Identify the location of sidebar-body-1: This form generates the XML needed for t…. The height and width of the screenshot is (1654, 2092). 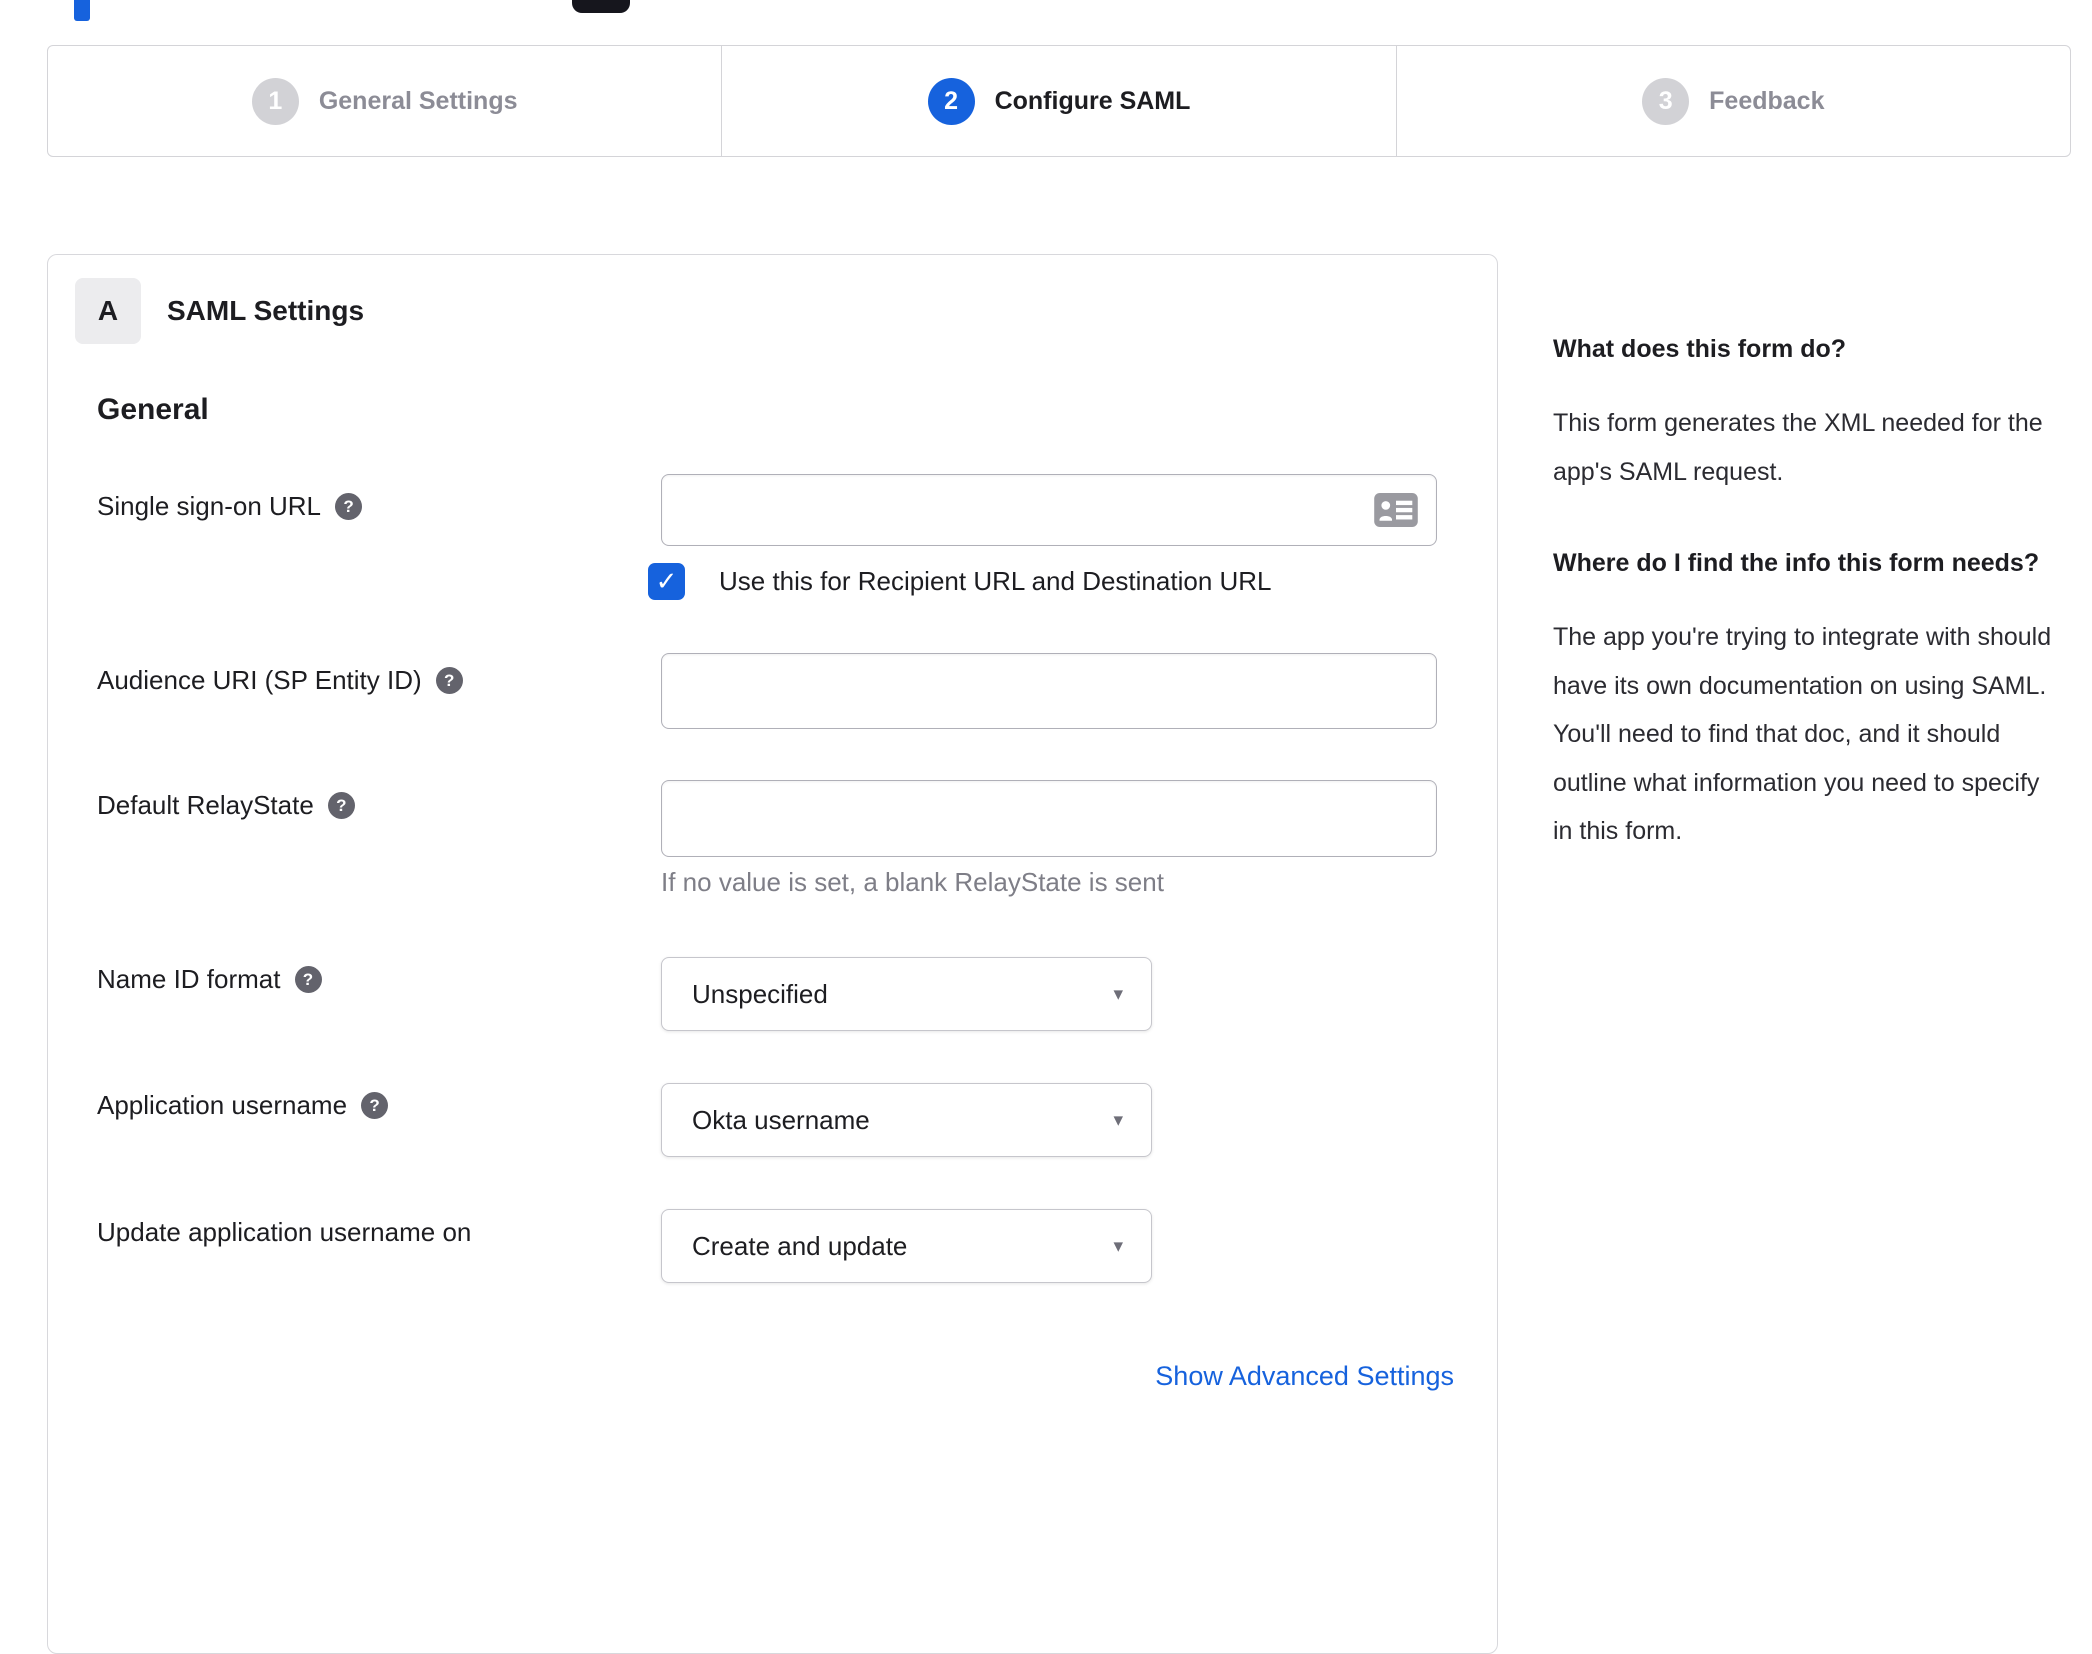
(1798, 447).